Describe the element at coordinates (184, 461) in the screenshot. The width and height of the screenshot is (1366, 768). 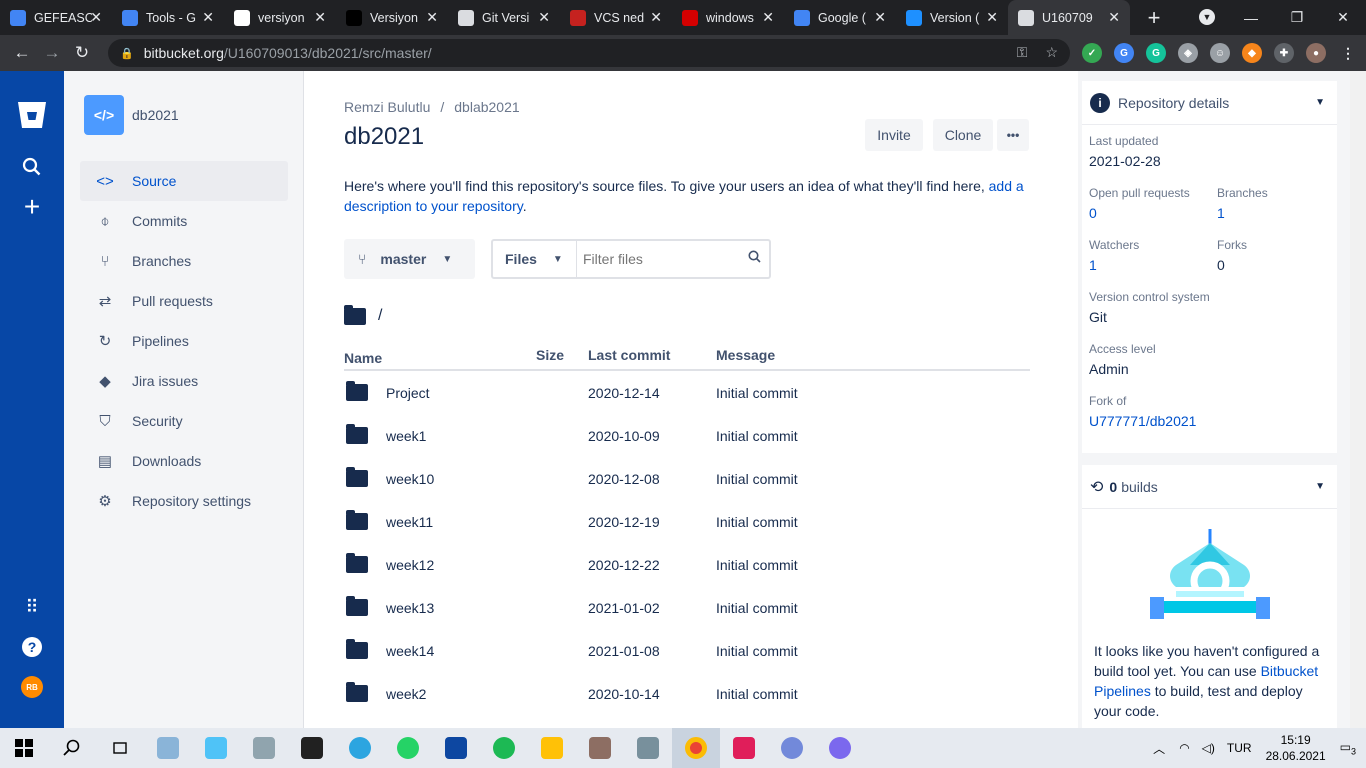
I see `sidebar-item-downloads: ▤ Downloads` at that location.